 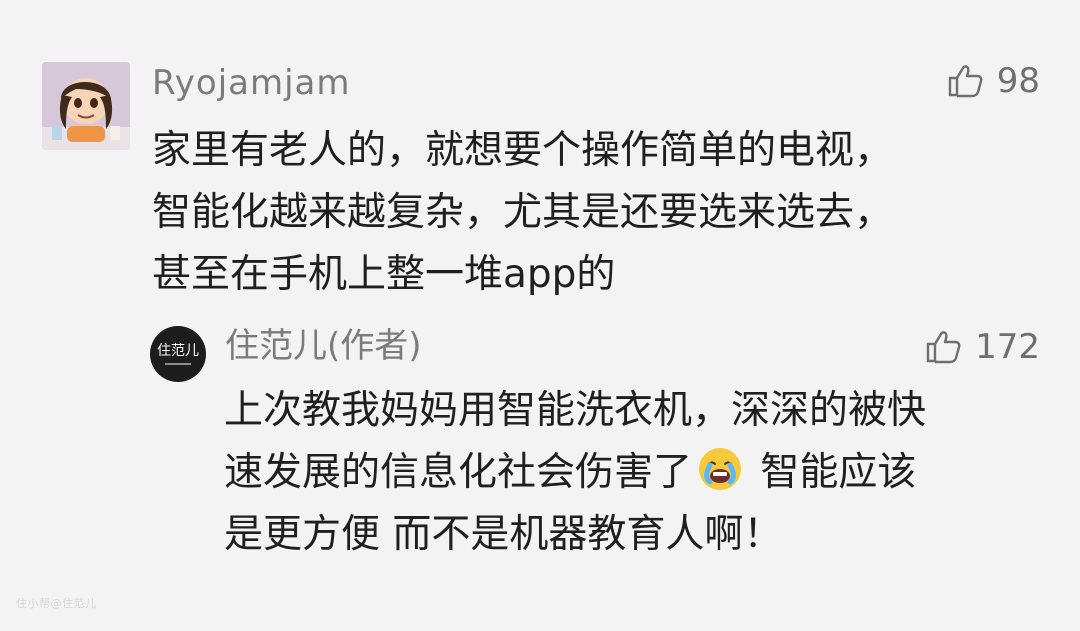 I want to click on crying-face-icon, so click(x=720, y=469).